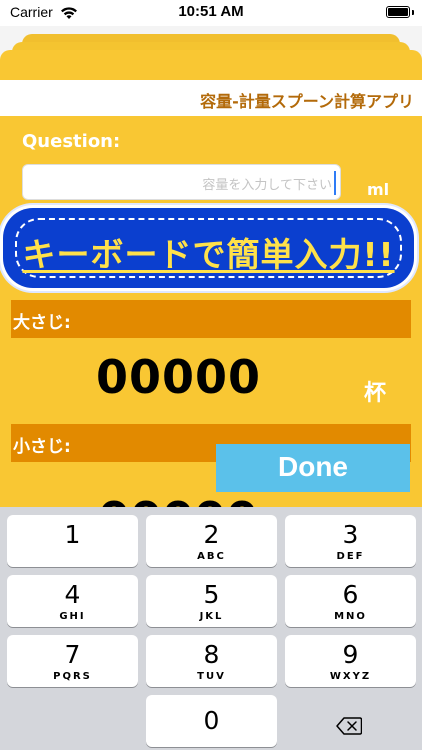 The height and width of the screenshot is (750, 422). I want to click on app-title: 容量-計量スプーン計算アプリ, so click(307, 101).